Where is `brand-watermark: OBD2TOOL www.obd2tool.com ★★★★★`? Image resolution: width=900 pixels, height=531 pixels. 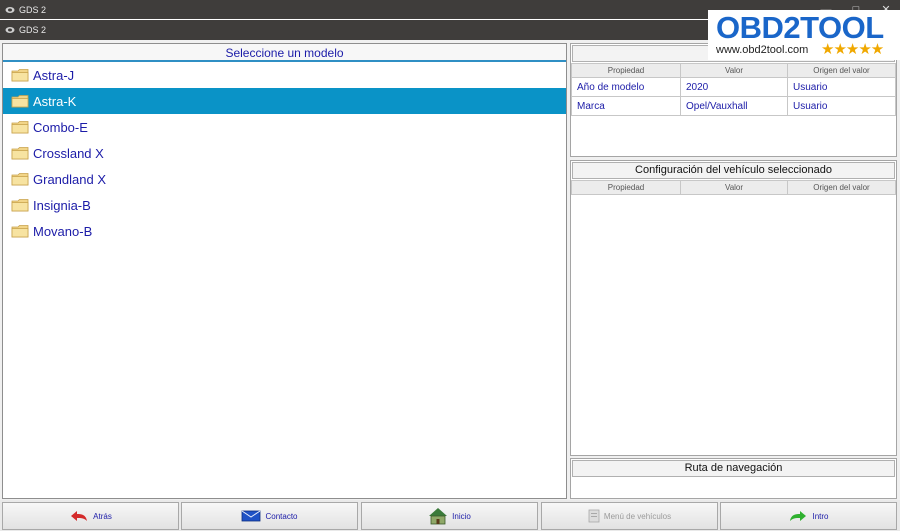
brand-watermark: OBD2TOOL www.obd2tool.com ★★★★★ is located at coordinates (804, 35).